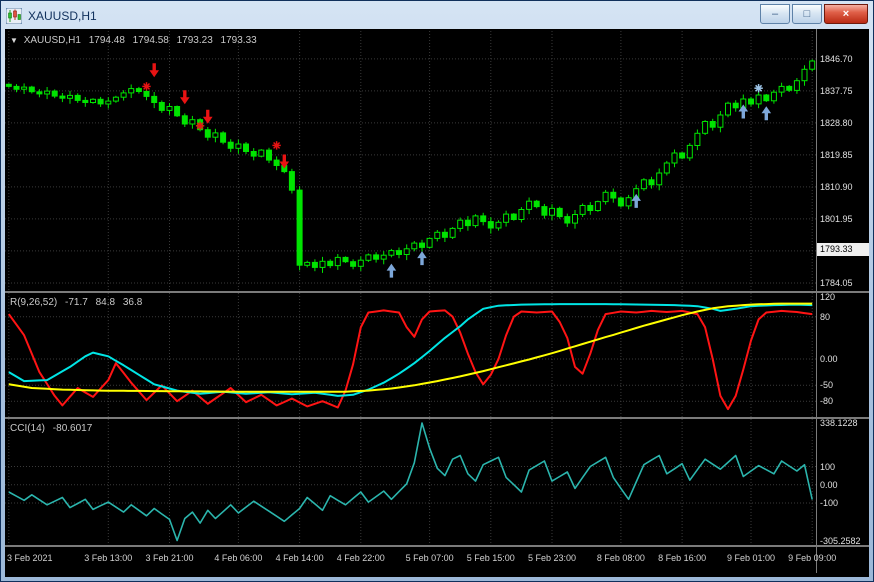 The height and width of the screenshot is (582, 874). What do you see at coordinates (429, 558) in the screenshot?
I see `time-label: 5 Feb 07:00` at bounding box center [429, 558].